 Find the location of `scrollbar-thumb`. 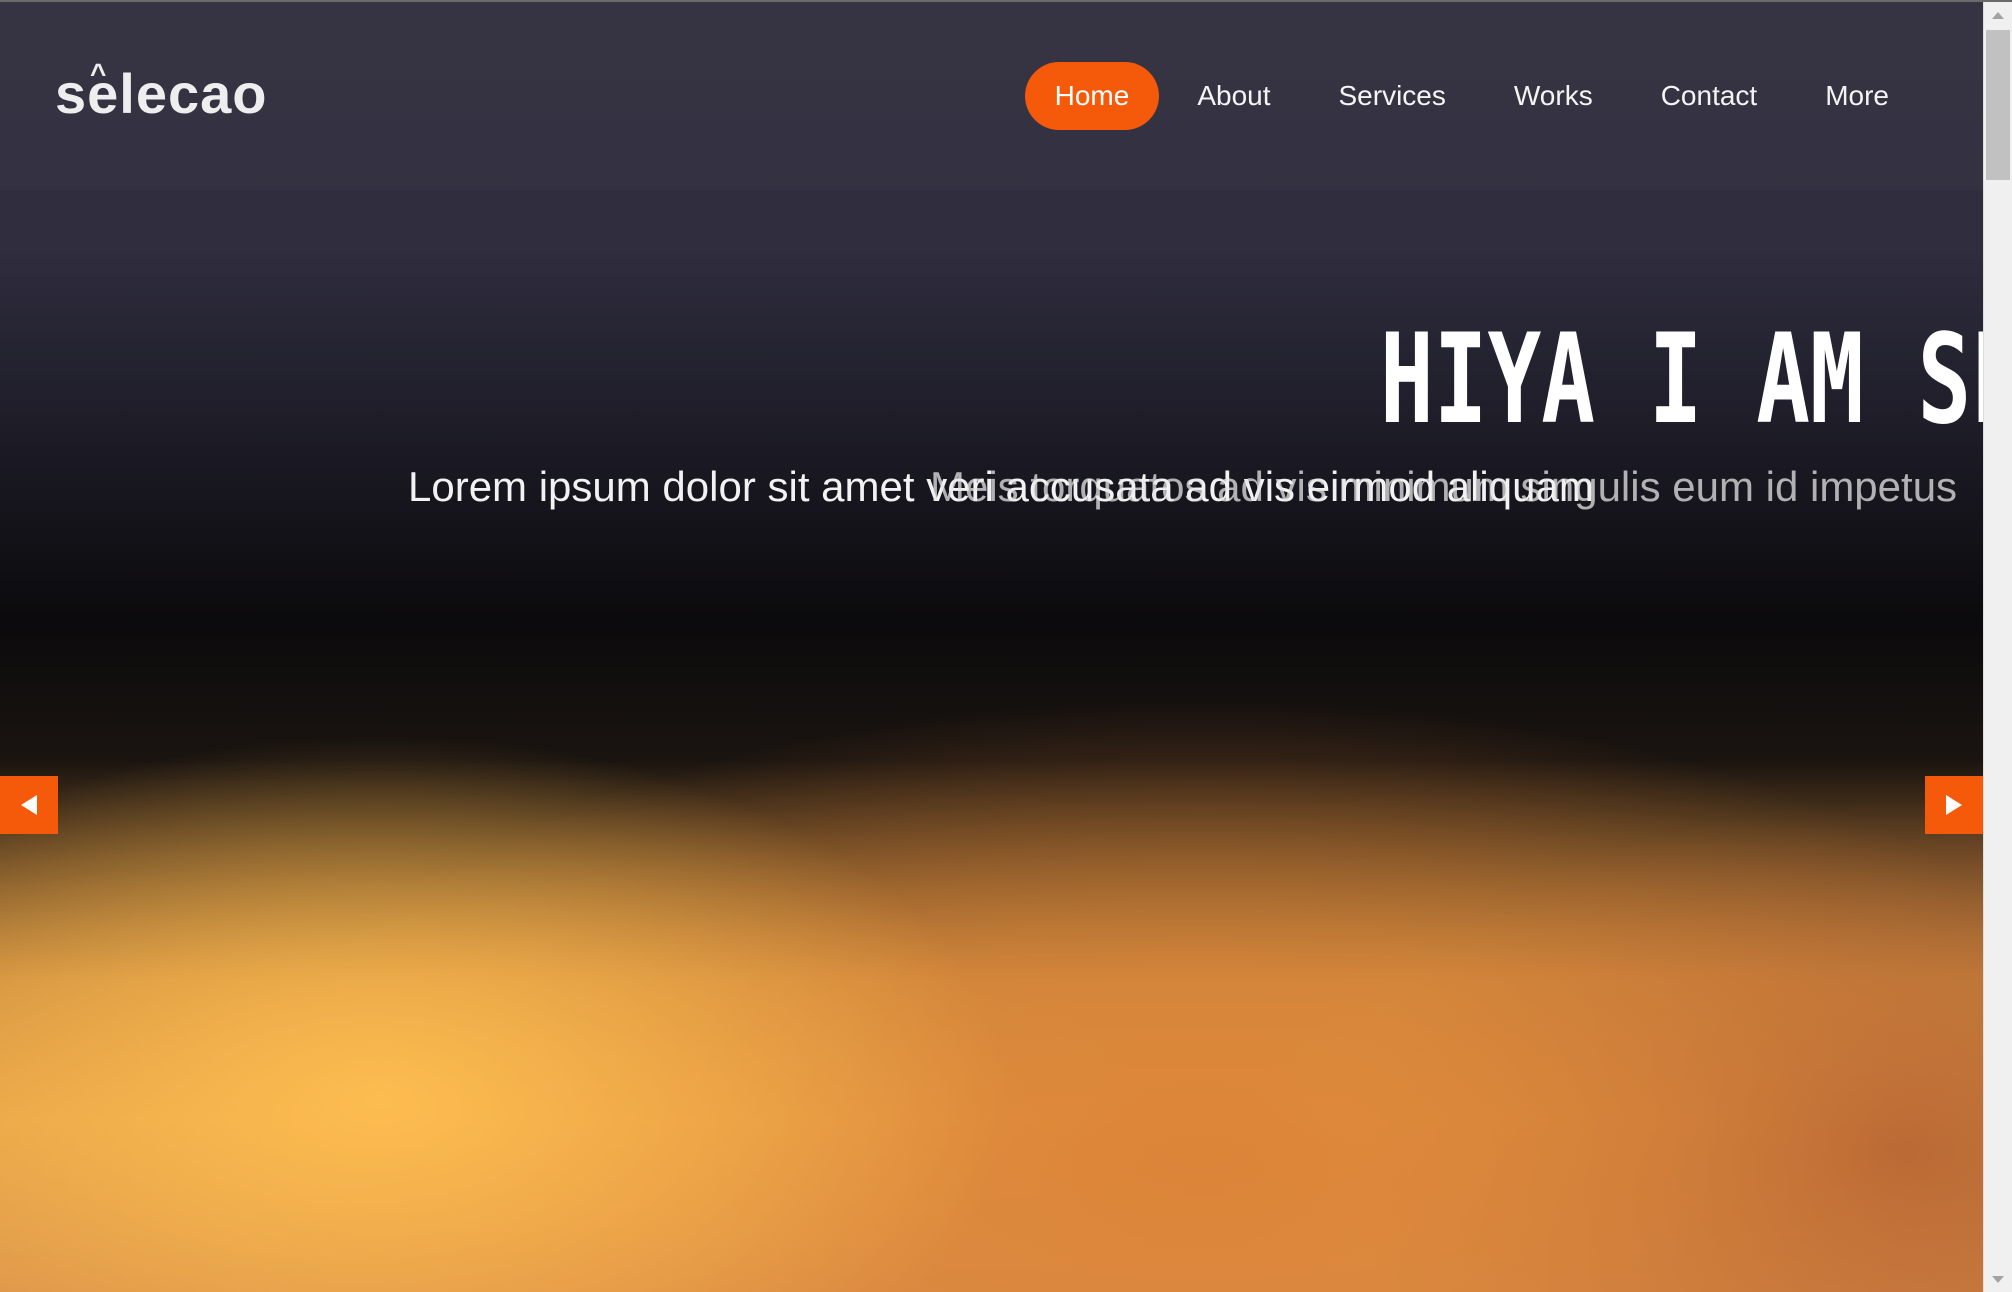

scrollbar-thumb is located at coordinates (1998, 105).